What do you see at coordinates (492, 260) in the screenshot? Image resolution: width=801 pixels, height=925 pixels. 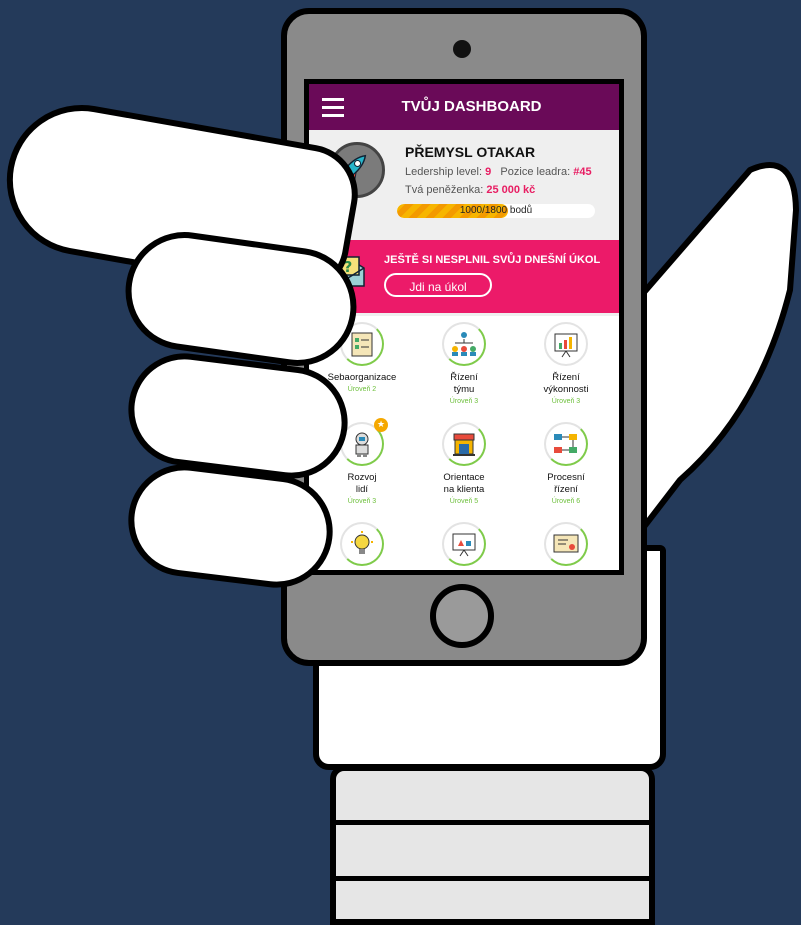 I see `task-title: JEŠTĚ SI NESPLNIL SVŮJ DNEŠNÍ ÚKOL` at bounding box center [492, 260].